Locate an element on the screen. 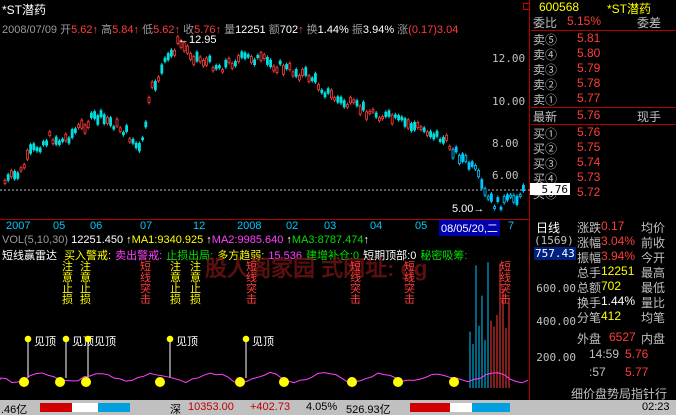  price-tick: 12.00 is located at coordinates (509, 58).